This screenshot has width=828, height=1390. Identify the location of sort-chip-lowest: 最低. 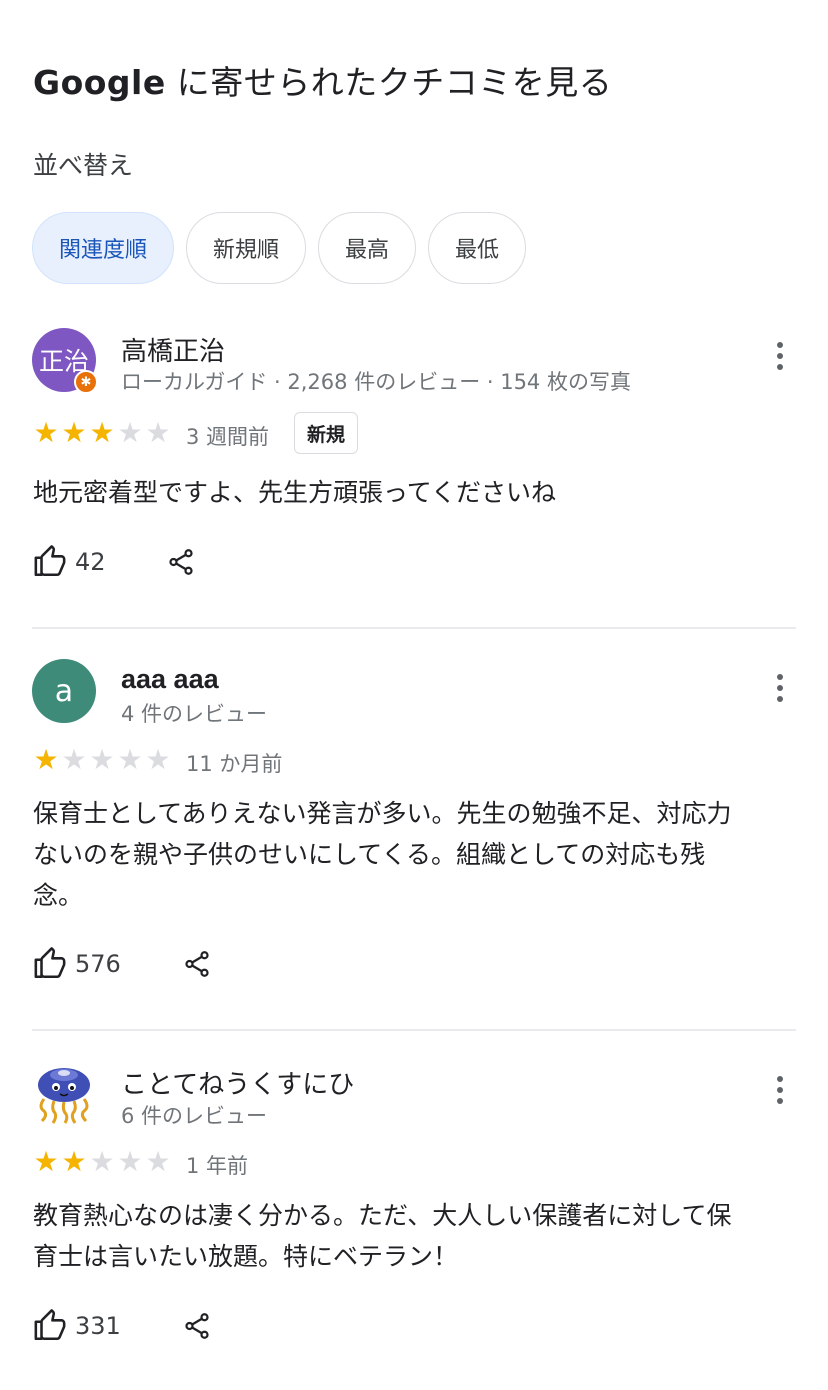
(477, 248).